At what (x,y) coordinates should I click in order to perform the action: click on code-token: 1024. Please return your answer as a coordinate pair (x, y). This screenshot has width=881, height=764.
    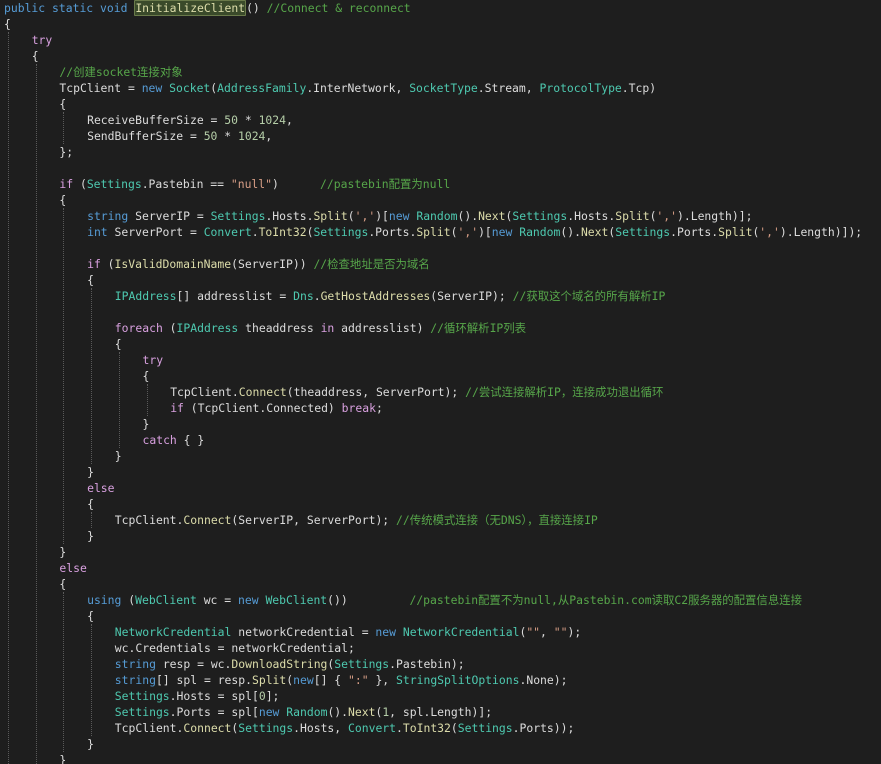
    Looking at the image, I should click on (251, 136).